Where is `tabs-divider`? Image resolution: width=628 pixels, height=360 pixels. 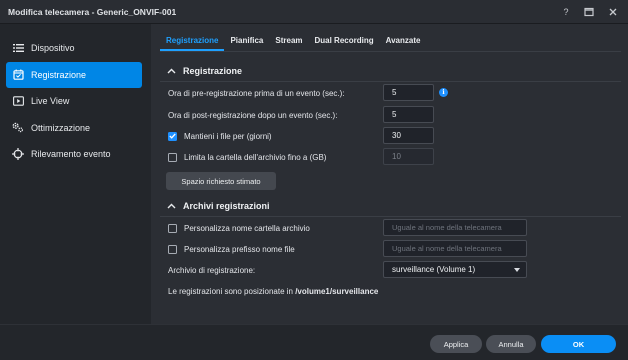 tabs-divider is located at coordinates (390, 51).